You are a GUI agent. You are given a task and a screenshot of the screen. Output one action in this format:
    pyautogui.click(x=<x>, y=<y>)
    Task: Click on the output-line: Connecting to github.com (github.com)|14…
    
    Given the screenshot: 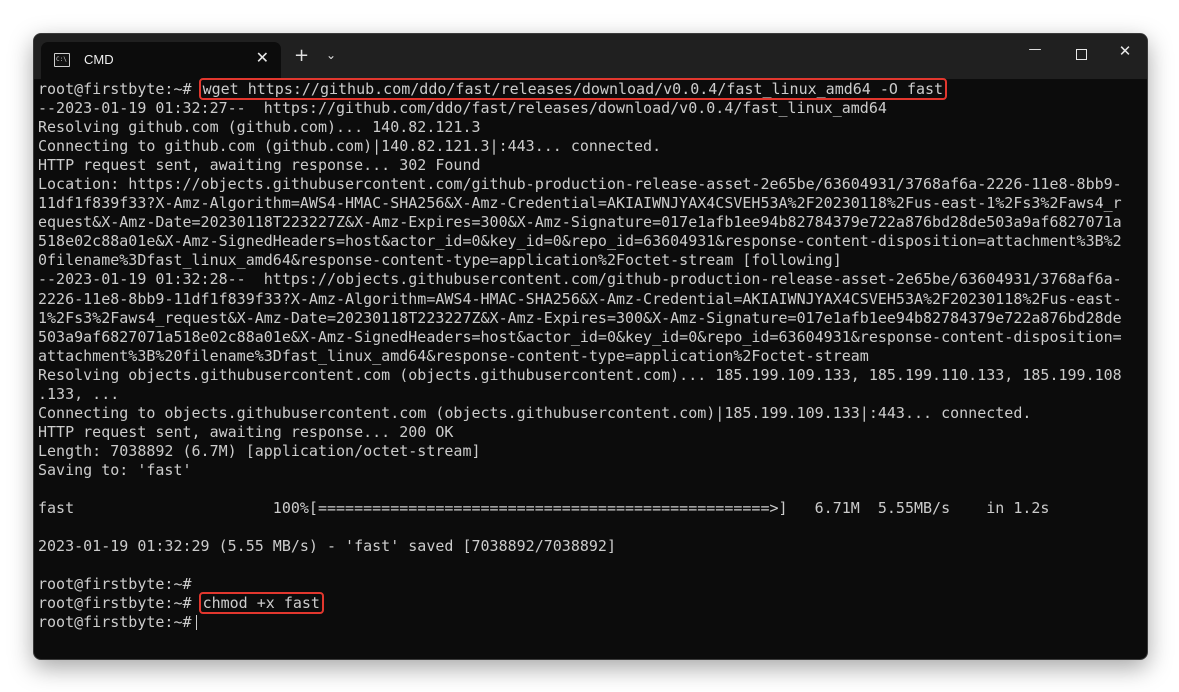 What is the action you would take?
    pyautogui.click(x=350, y=146)
    